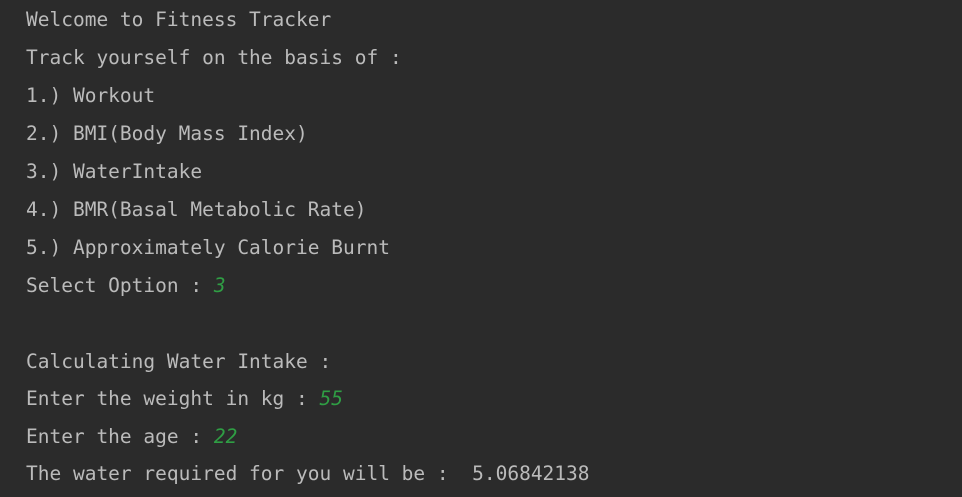 The image size is (962, 497). I want to click on output-text: Track yourself on the basis of :, so click(214, 57).